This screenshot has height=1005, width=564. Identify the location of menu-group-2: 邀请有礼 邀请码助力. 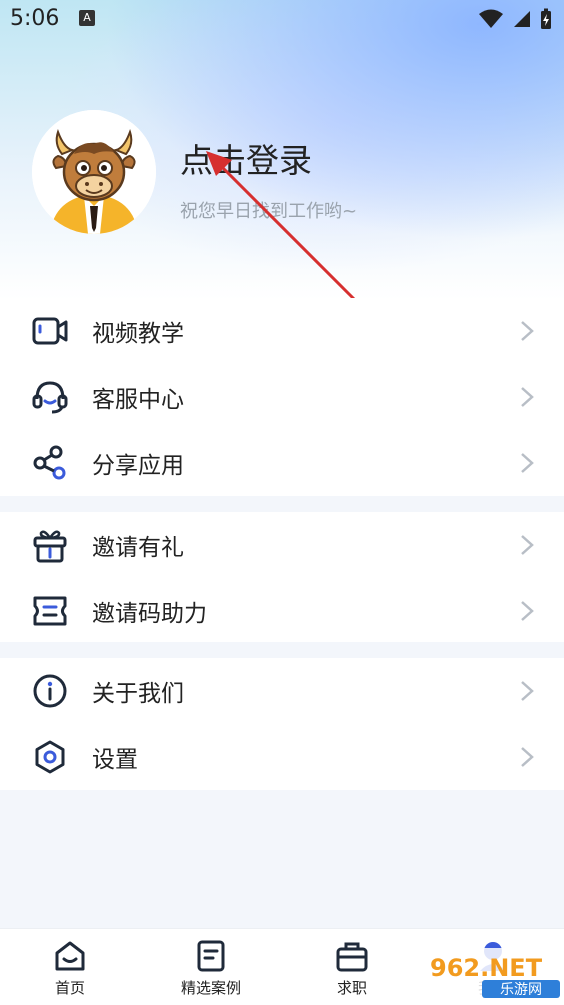
(282, 577).